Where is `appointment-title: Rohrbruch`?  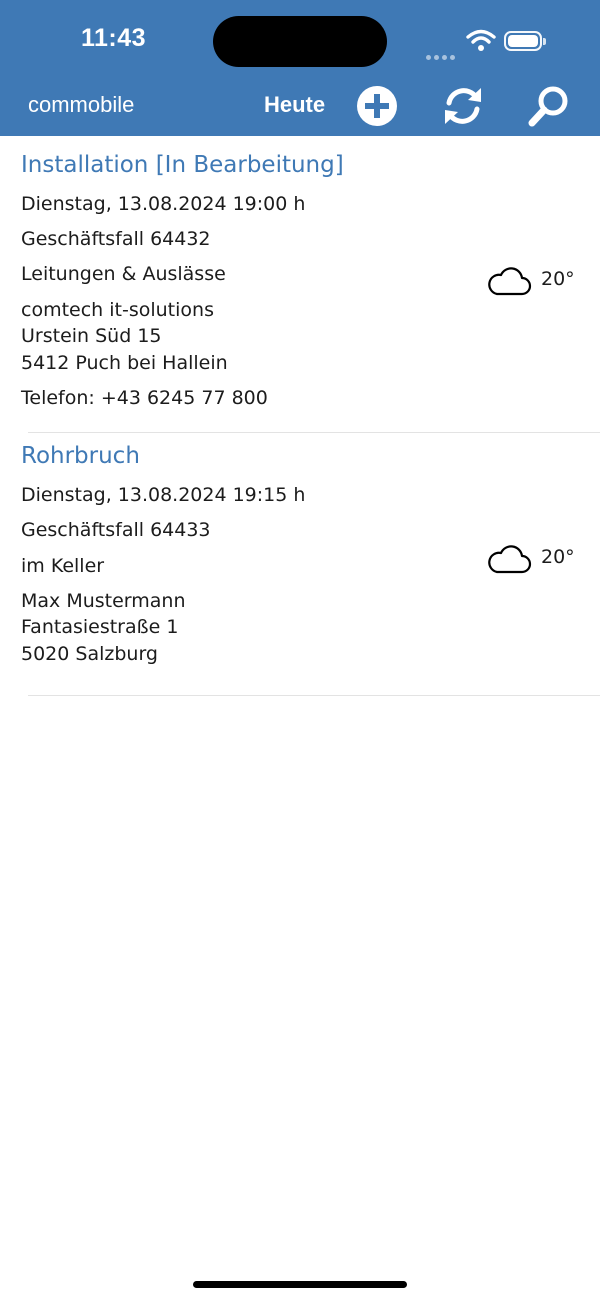
appointment-title: Rohrbruch is located at coordinates (80, 456).